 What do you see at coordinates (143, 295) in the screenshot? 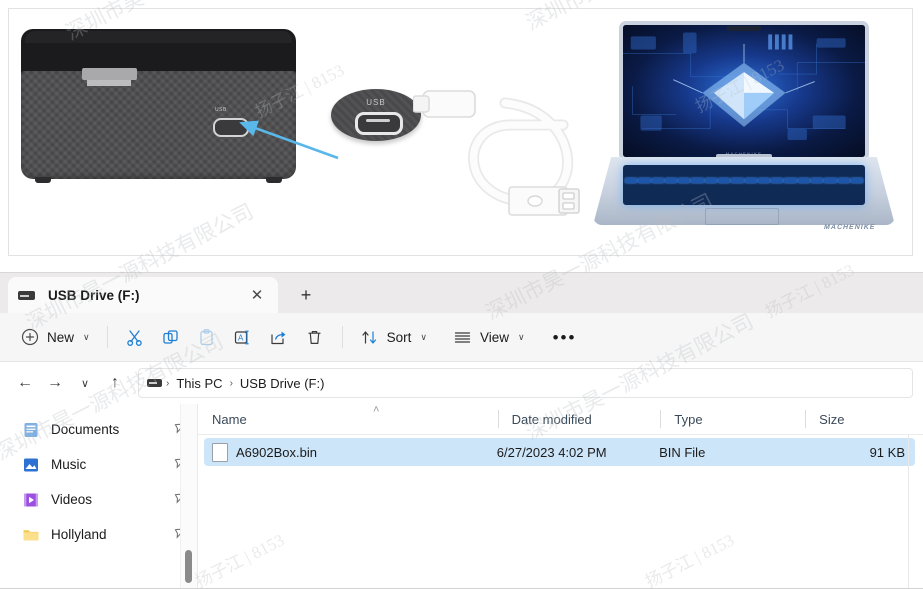
I see `tab-usb-drive: USB Drive (F:) ✕` at bounding box center [143, 295].